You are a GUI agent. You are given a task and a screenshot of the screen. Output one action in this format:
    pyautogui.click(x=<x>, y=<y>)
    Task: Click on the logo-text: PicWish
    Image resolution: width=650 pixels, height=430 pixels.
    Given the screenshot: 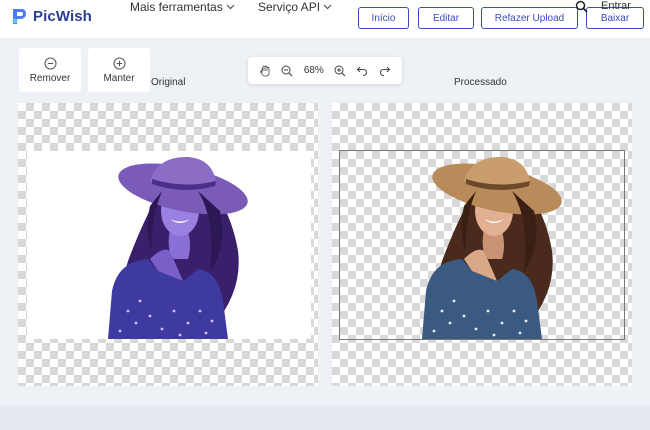 What is the action you would take?
    pyautogui.click(x=62, y=16)
    